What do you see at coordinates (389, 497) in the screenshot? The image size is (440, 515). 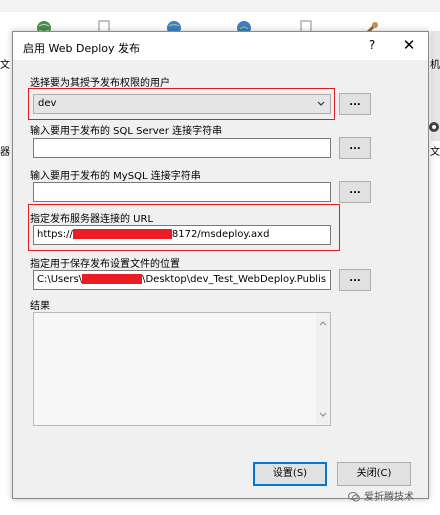 I see `watermark-text: 爱折腾技术` at bounding box center [389, 497].